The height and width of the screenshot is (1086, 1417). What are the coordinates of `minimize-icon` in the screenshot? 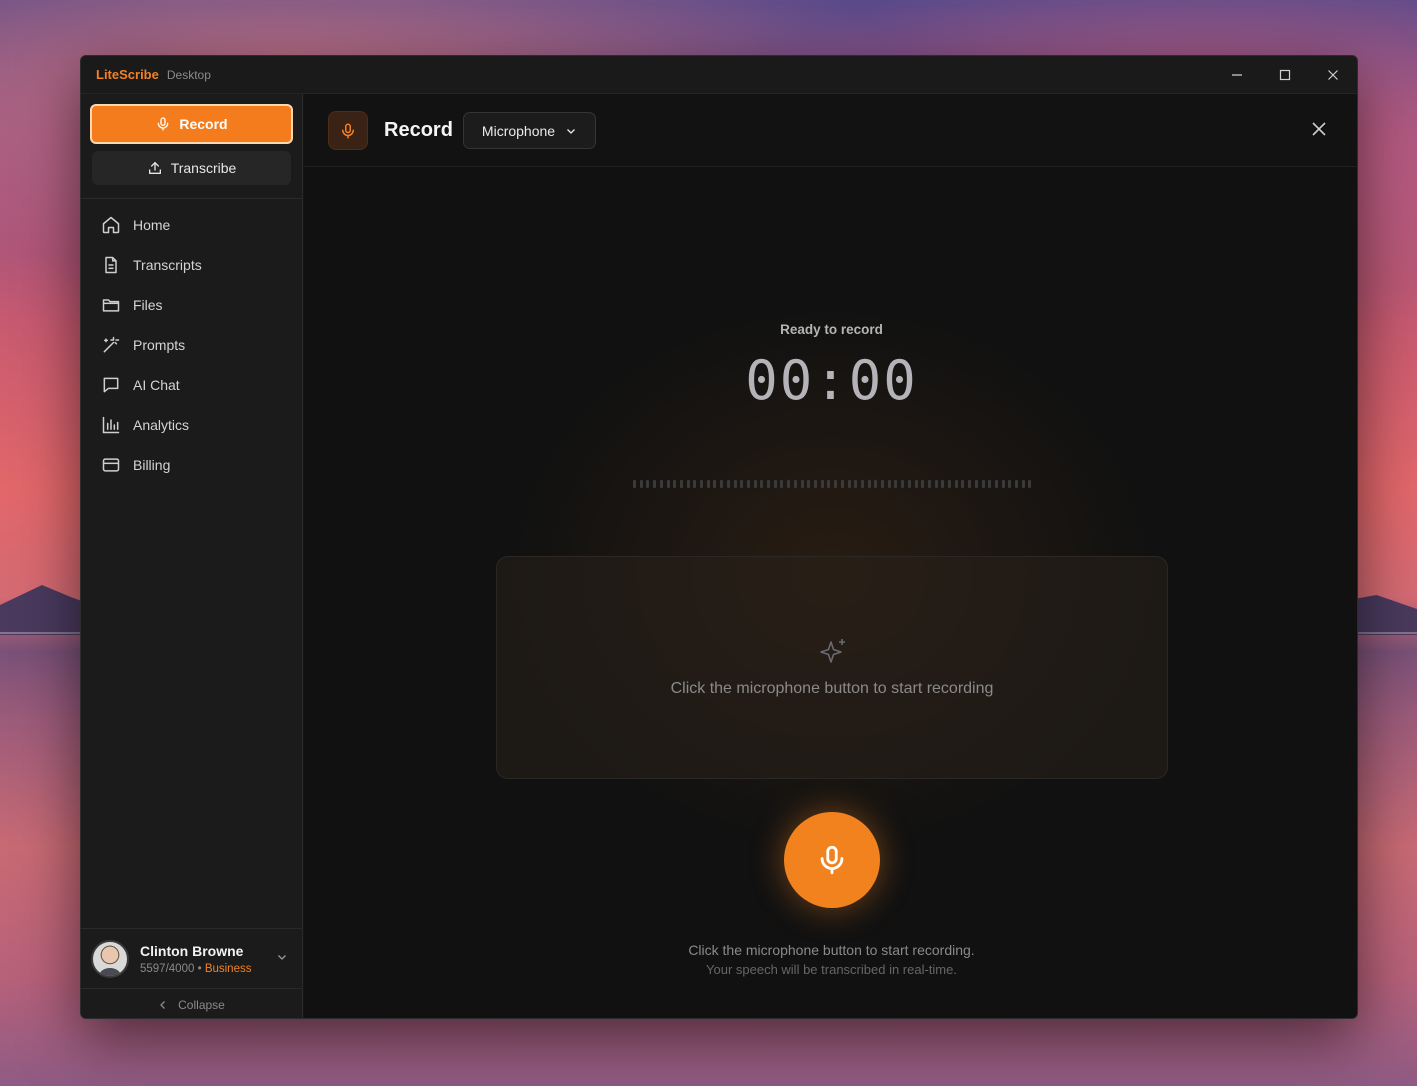 It's located at (1237, 75).